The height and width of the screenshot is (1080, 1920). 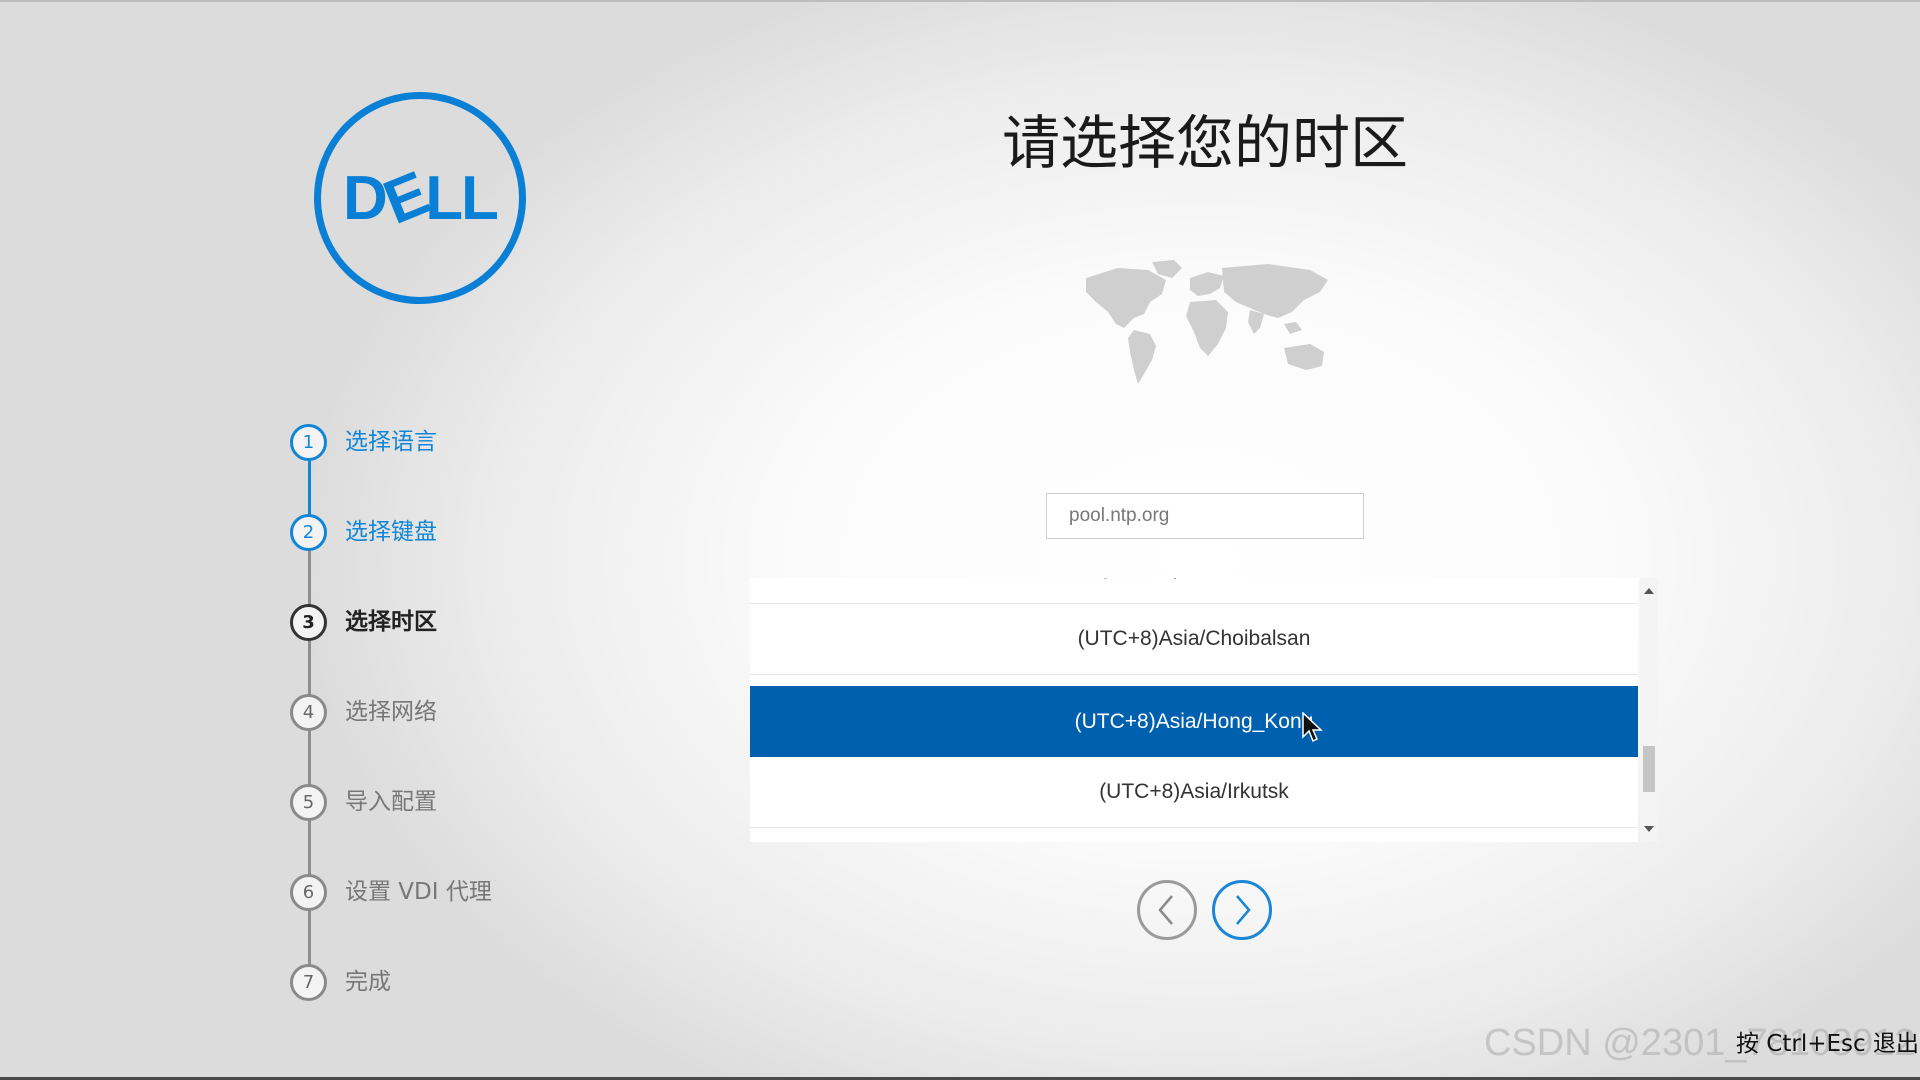 I want to click on step-select-keyboard: 2 选择键盘, so click(x=391, y=559).